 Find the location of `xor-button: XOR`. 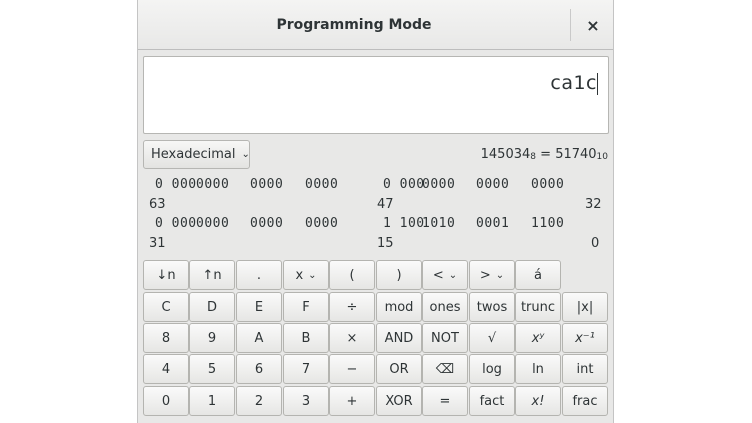

xor-button: XOR is located at coordinates (399, 401).